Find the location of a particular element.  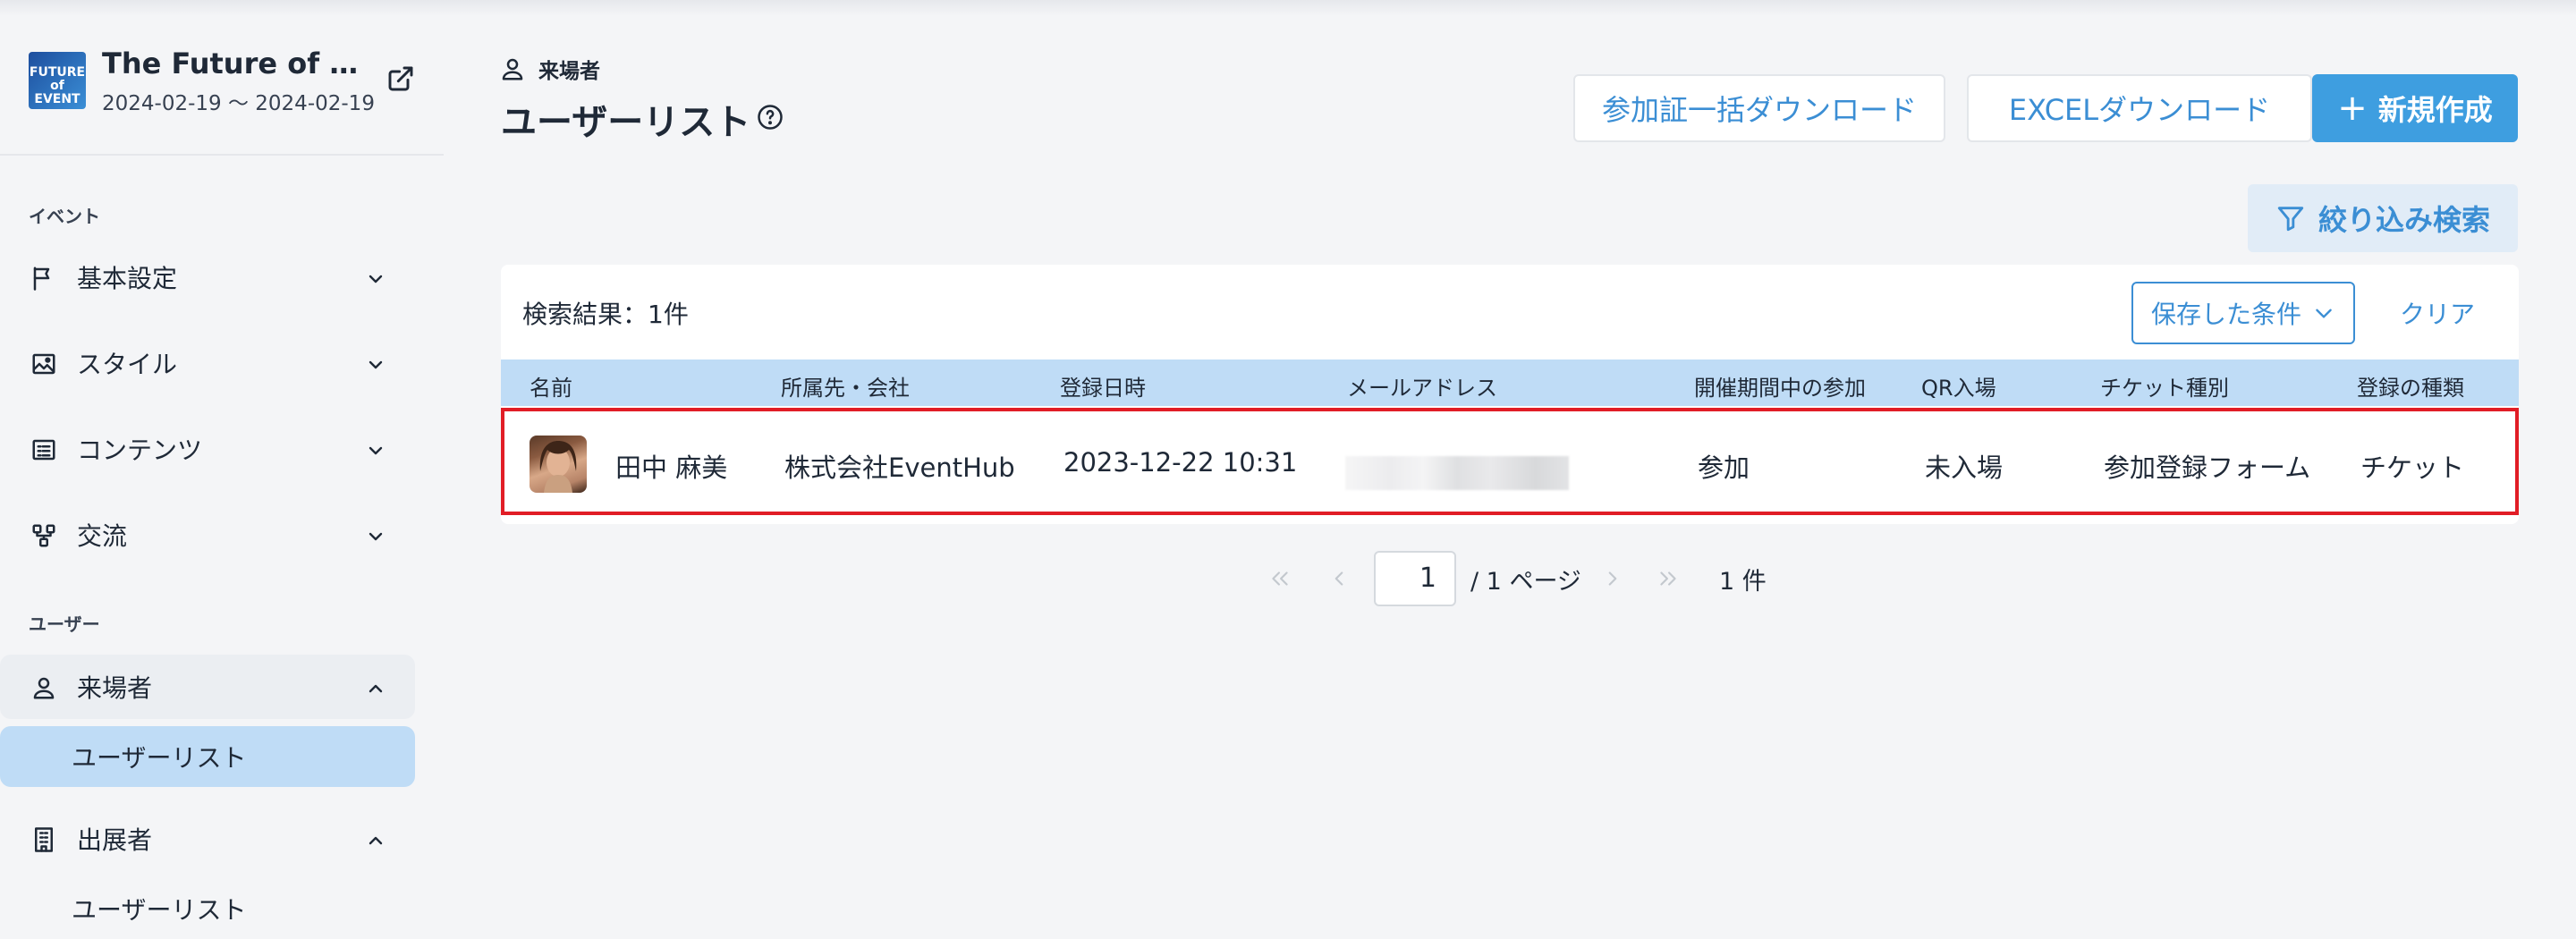

help-icon is located at coordinates (770, 117).